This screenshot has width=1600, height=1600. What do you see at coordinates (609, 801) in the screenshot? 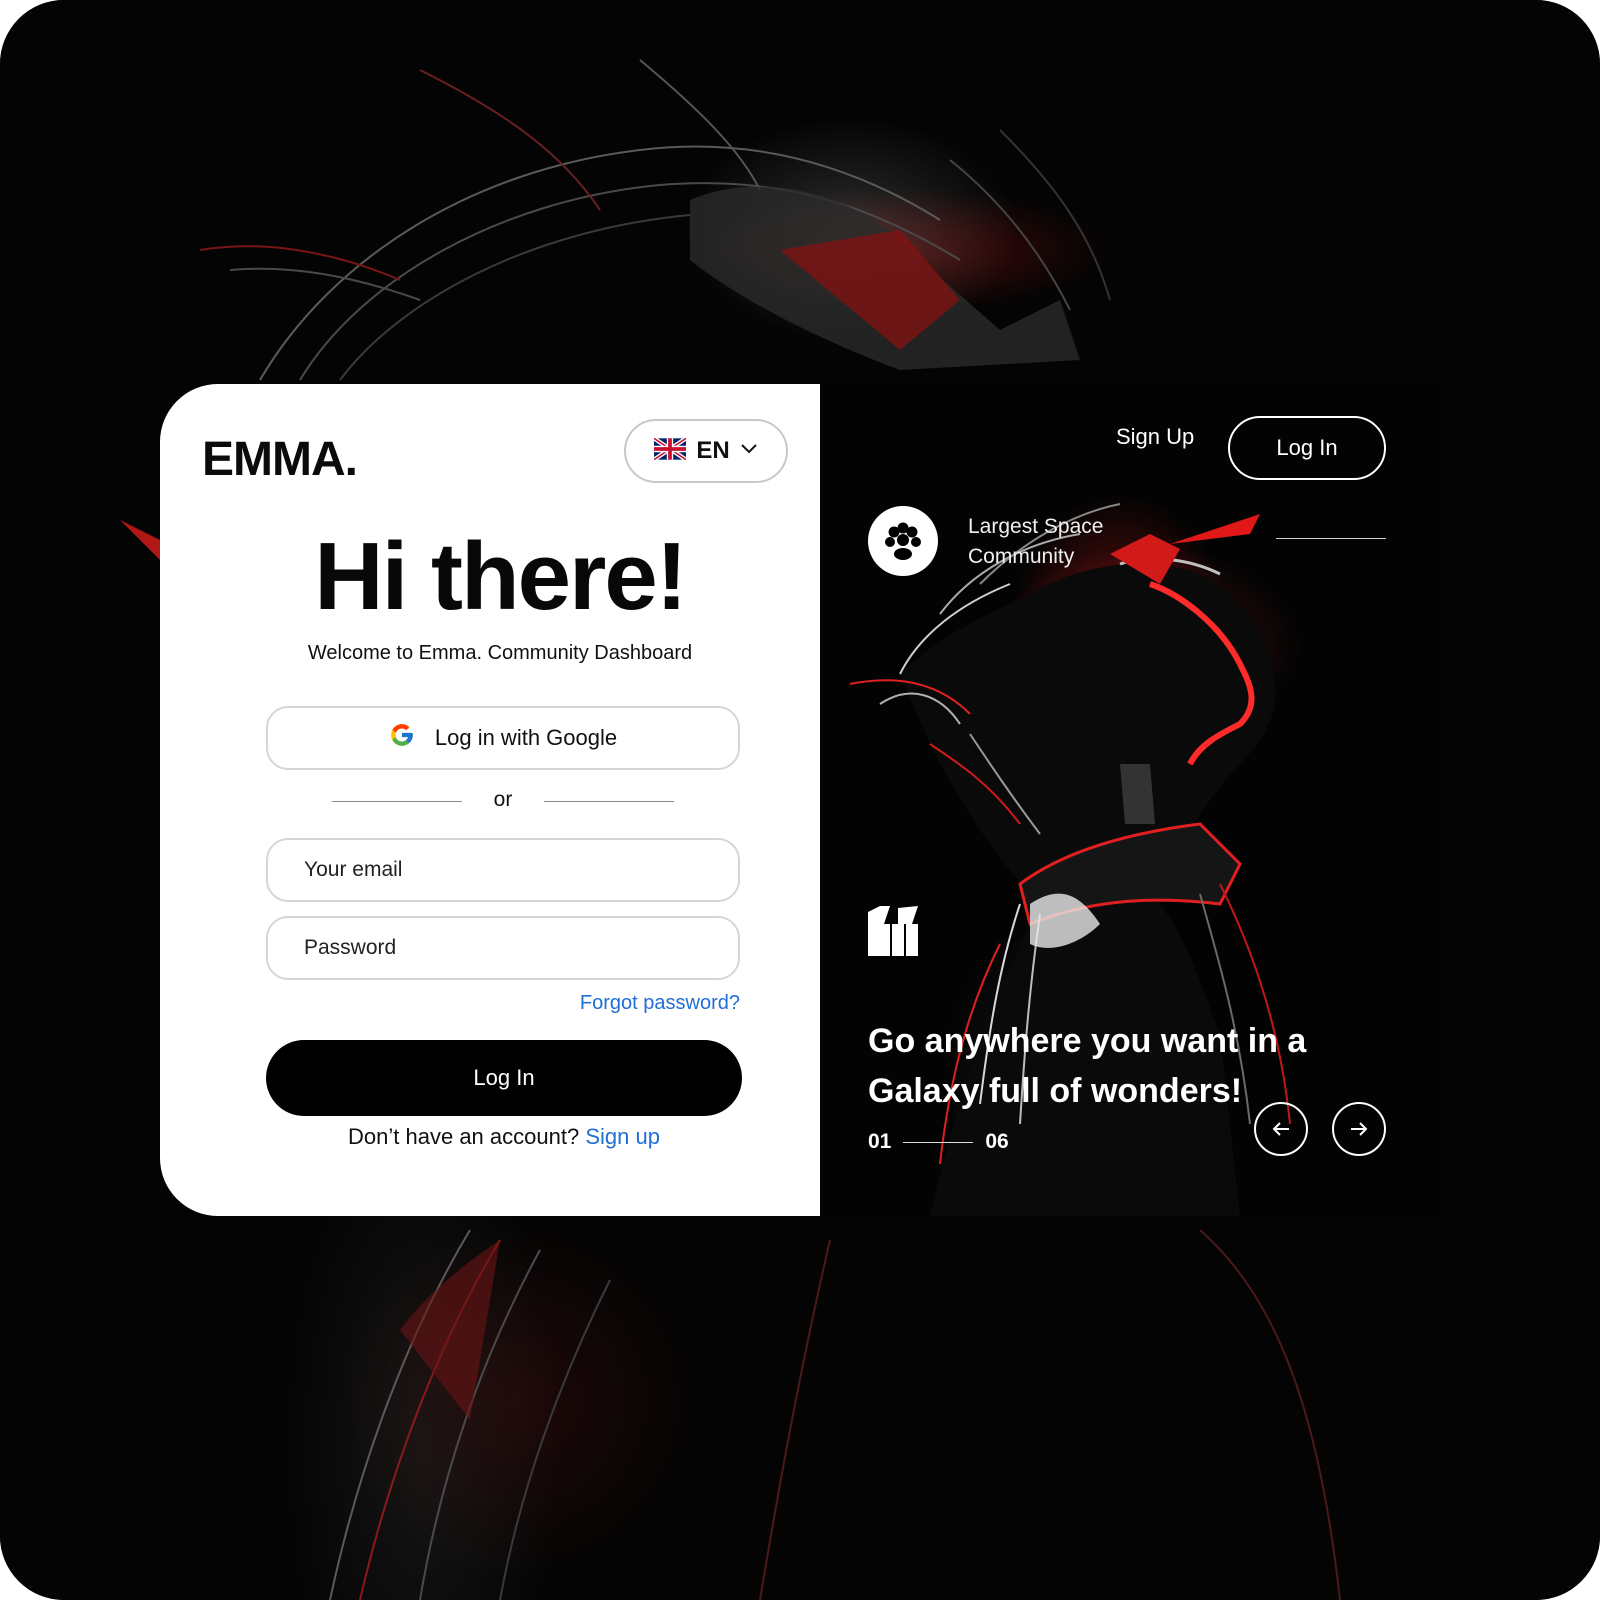
I see `divider-line-right` at bounding box center [609, 801].